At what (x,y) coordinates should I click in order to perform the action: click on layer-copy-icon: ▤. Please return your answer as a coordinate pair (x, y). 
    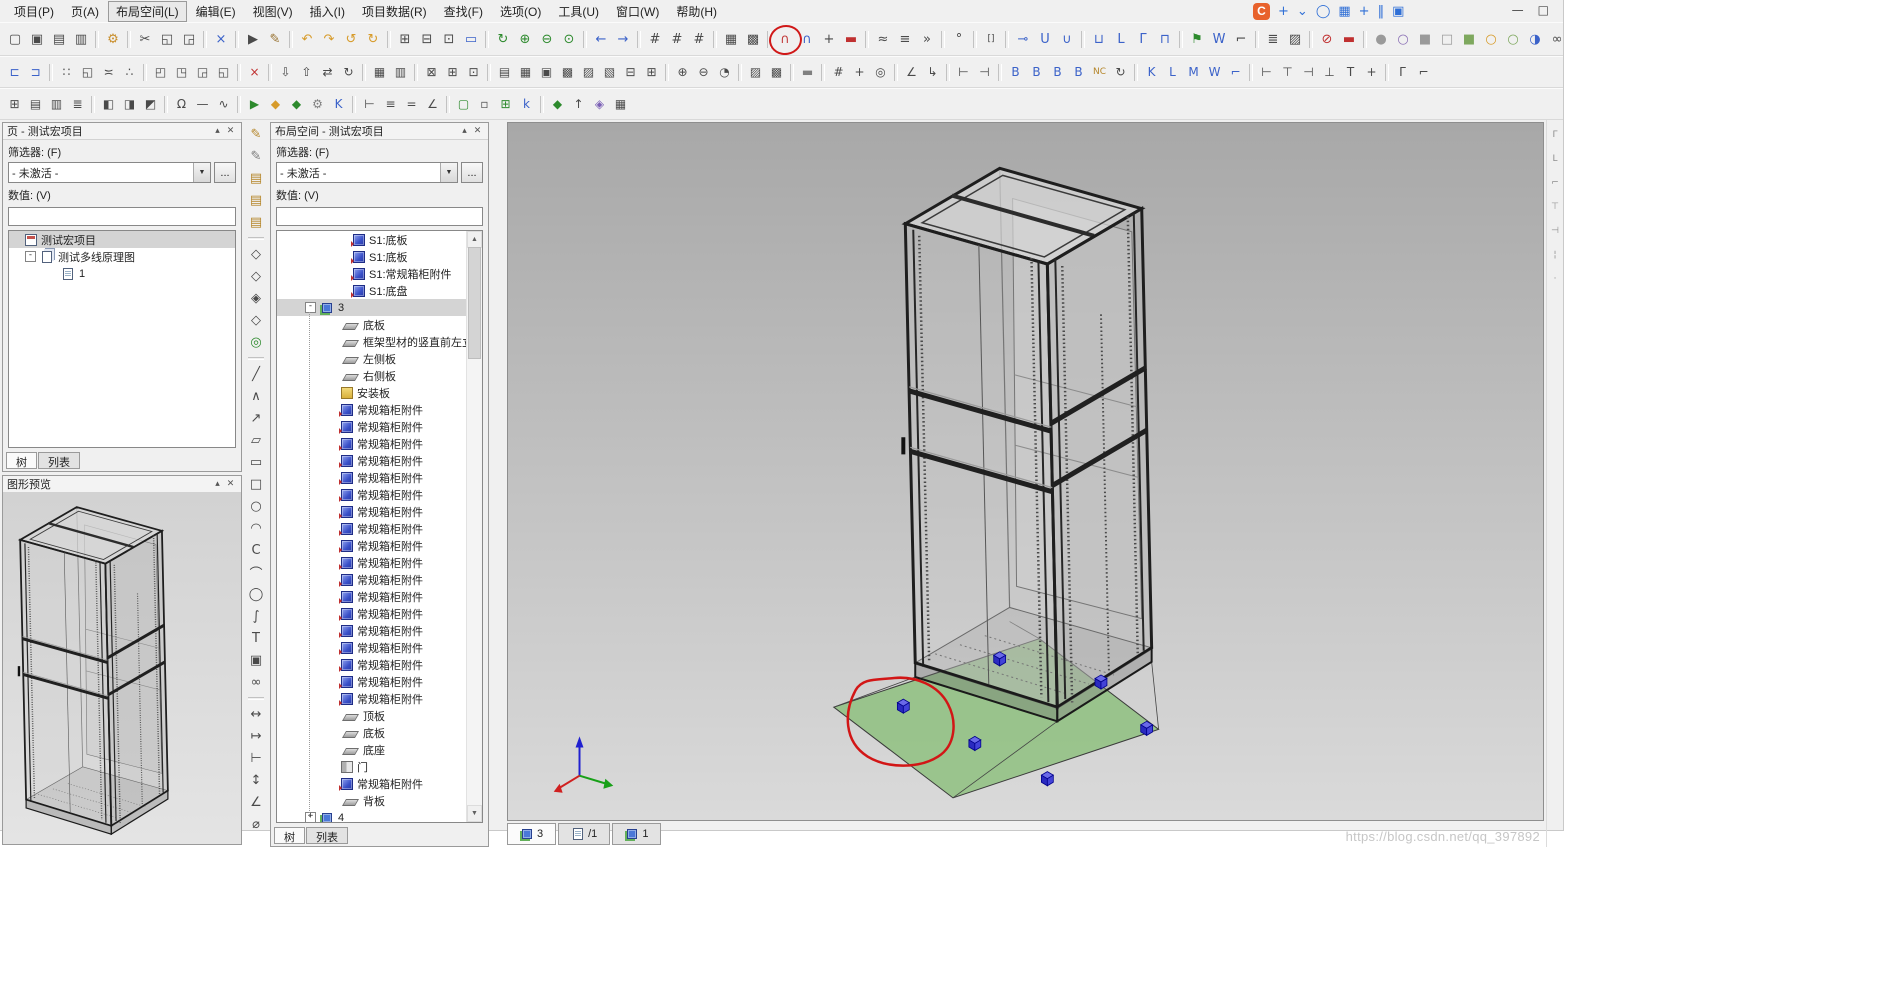
    Looking at the image, I should click on (256, 178).